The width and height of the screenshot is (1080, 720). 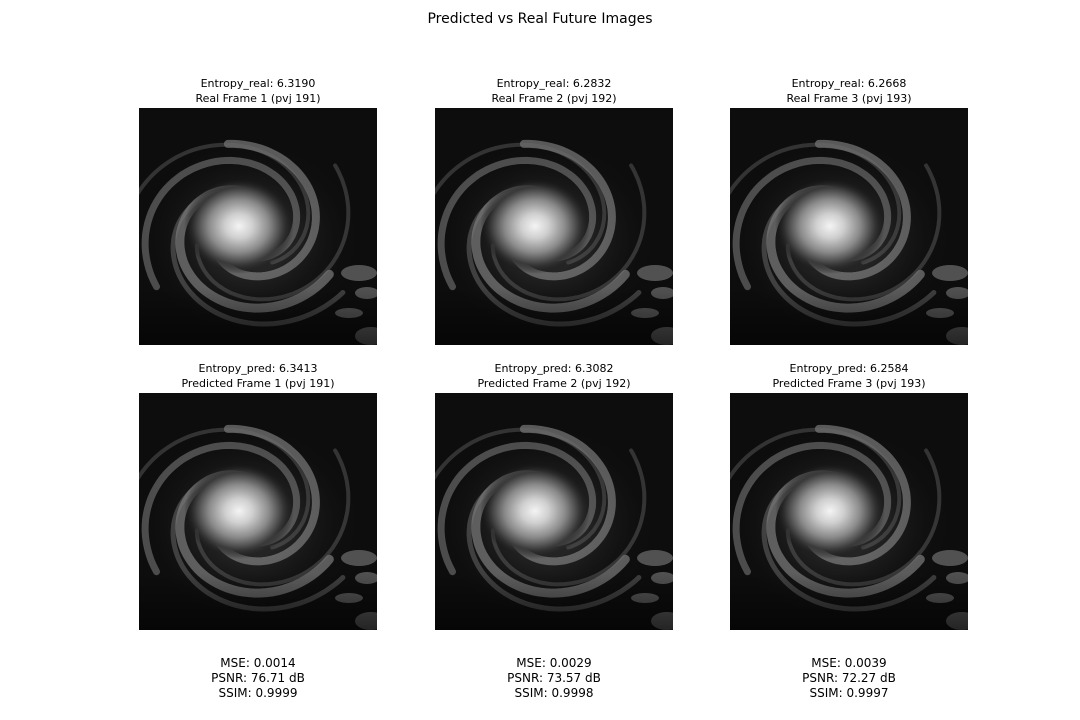 I want to click on mse-value: MSE: 0.0039, so click(x=849, y=663).